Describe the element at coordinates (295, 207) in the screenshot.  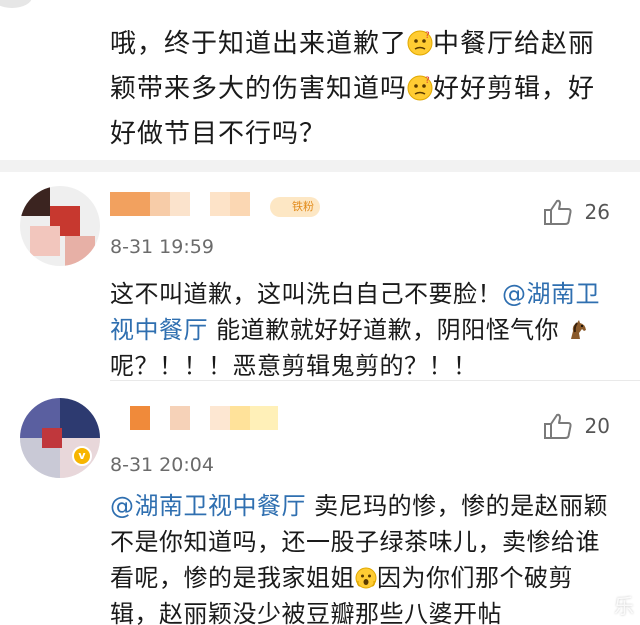
I see `fan-badge: 铁粉` at that location.